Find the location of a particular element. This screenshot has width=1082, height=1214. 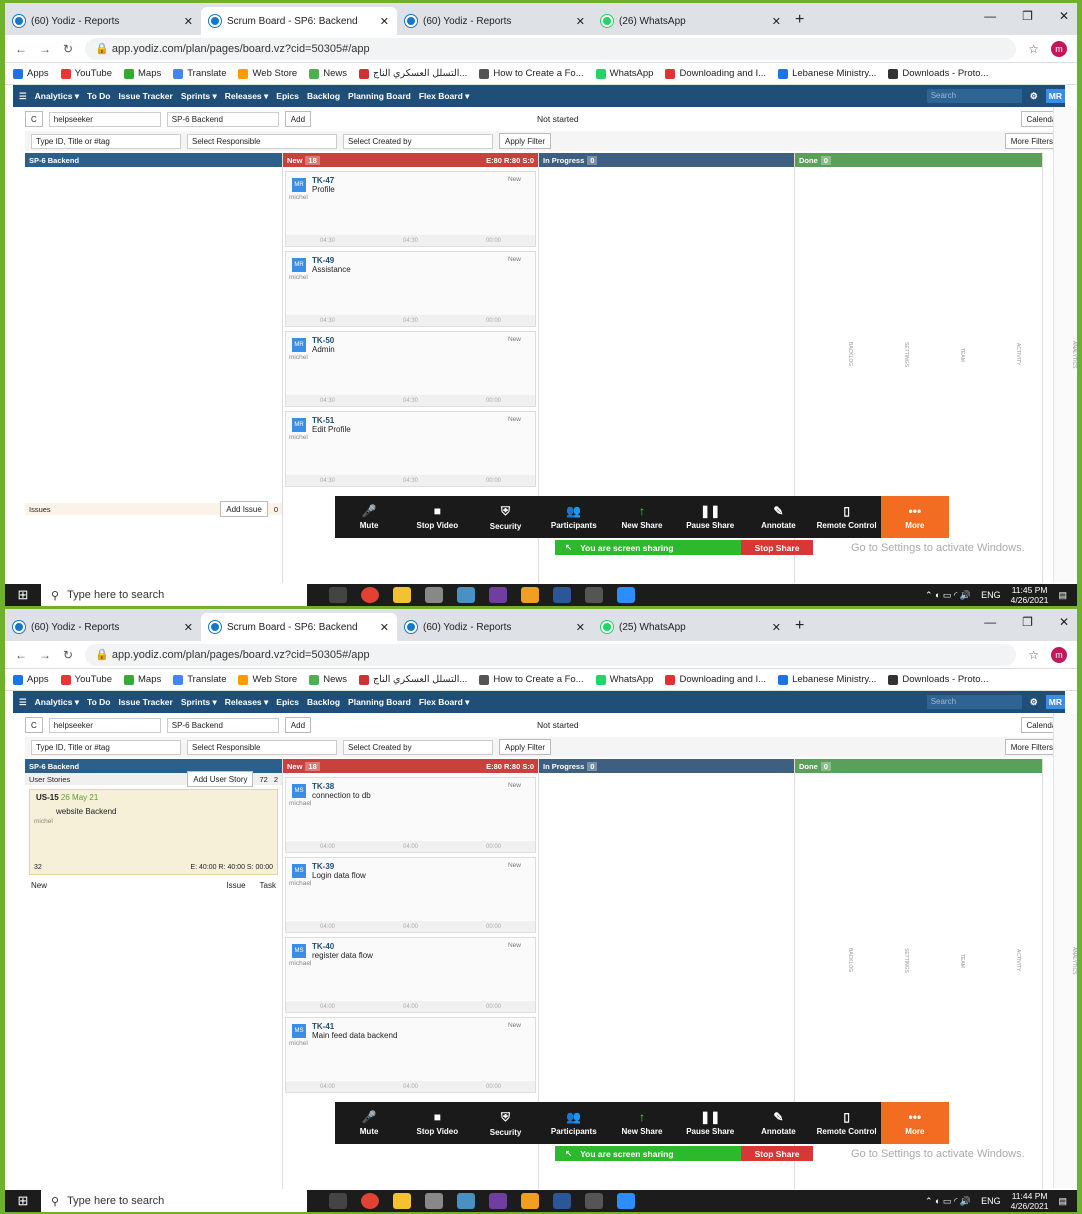

project-select: helpseeker is located at coordinates (104, 725).